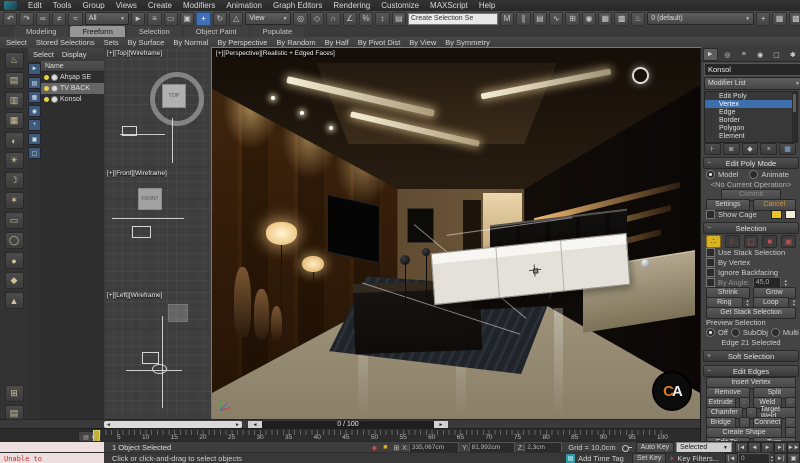 This screenshot has height=463, width=800. What do you see at coordinates (540, 18) in the screenshot?
I see `layer-manager-icon: ▤` at bounding box center [540, 18].